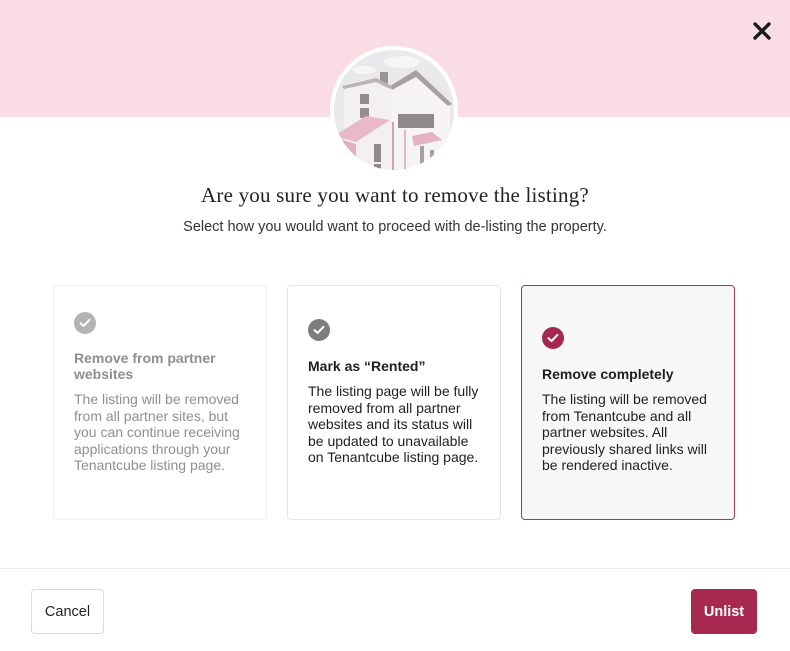 This screenshot has width=790, height=651. What do you see at coordinates (608, 374) in the screenshot?
I see `option-title: Remove completely` at bounding box center [608, 374].